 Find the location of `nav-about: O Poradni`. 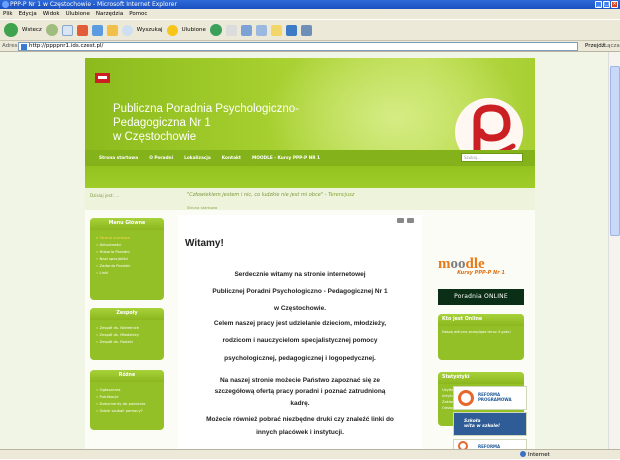

nav-about: O Poradni is located at coordinates (161, 158).